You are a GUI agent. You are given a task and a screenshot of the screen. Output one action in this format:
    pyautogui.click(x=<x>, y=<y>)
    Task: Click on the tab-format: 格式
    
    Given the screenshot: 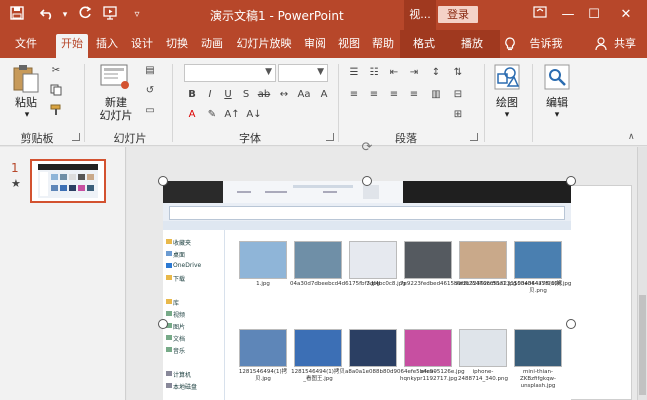 What is the action you would take?
    pyautogui.click(x=424, y=46)
    